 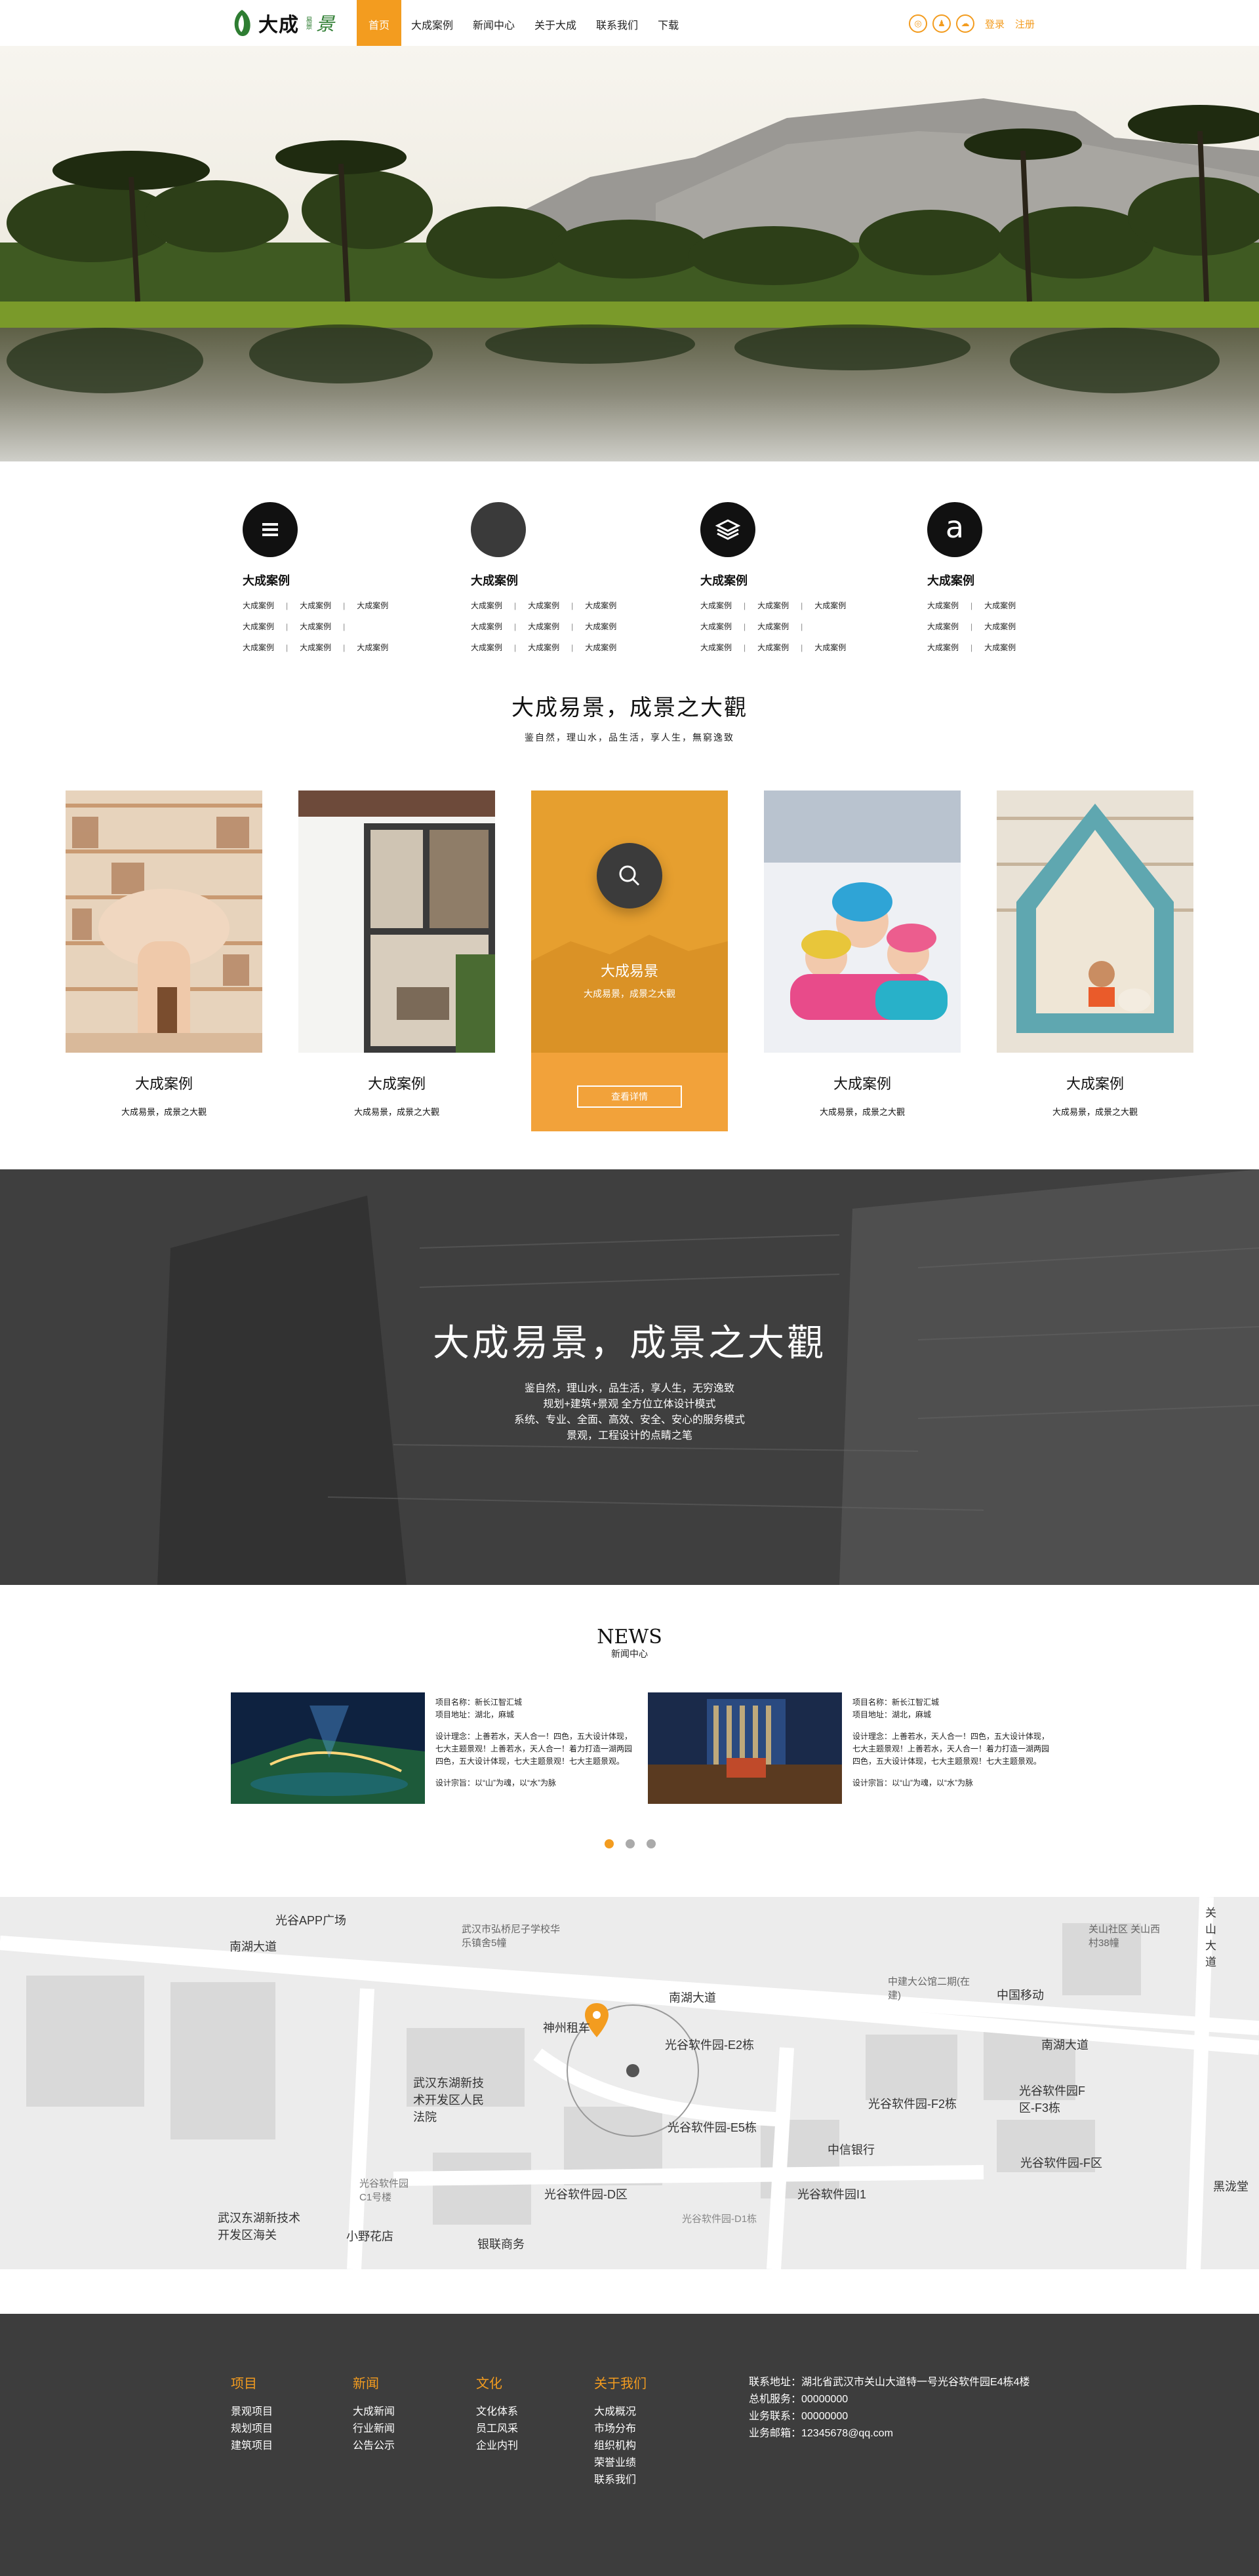 I want to click on white-house-image, so click(x=396, y=921).